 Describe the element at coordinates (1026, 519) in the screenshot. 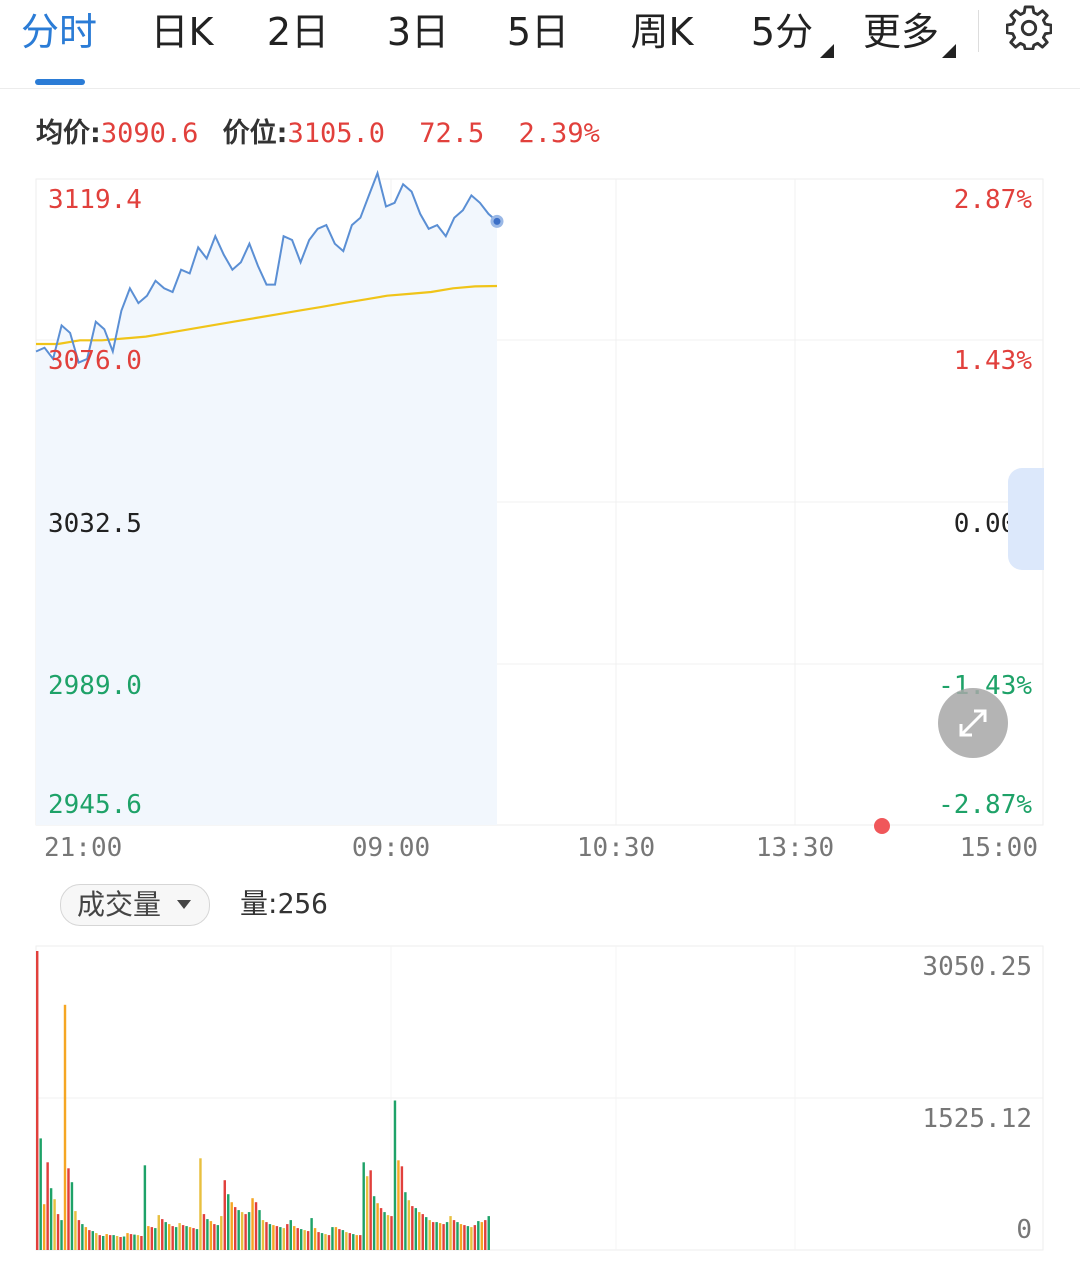

I see `side-panel-toggle` at that location.